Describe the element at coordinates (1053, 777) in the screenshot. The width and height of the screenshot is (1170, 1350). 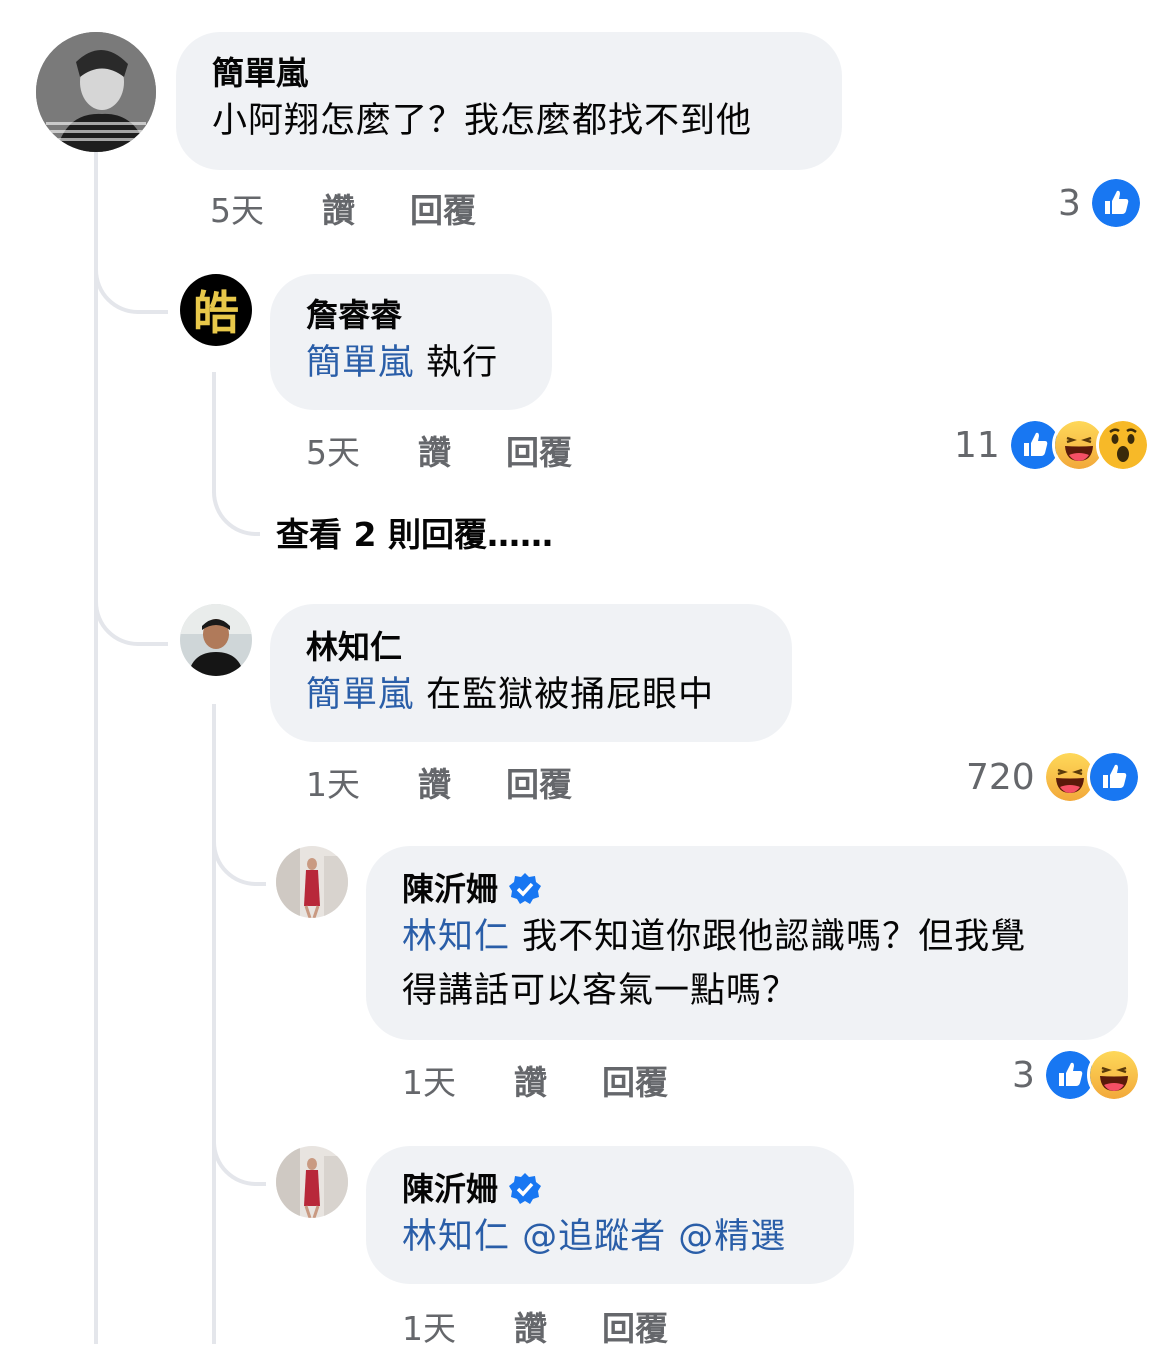
I see `reactions-3: 720` at that location.